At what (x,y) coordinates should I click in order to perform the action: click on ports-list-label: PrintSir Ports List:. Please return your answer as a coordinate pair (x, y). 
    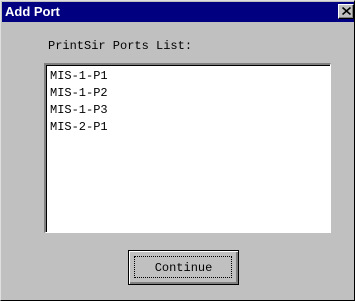
    Looking at the image, I should click on (120, 46).